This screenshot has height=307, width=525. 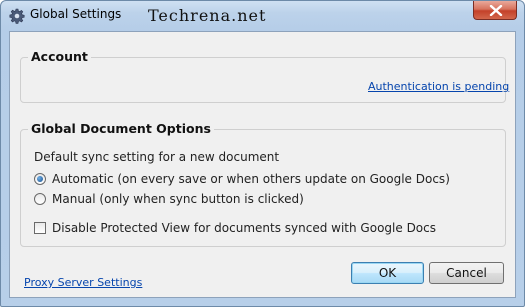 What do you see at coordinates (40, 199) in the screenshot?
I see `radio-manual-button` at bounding box center [40, 199].